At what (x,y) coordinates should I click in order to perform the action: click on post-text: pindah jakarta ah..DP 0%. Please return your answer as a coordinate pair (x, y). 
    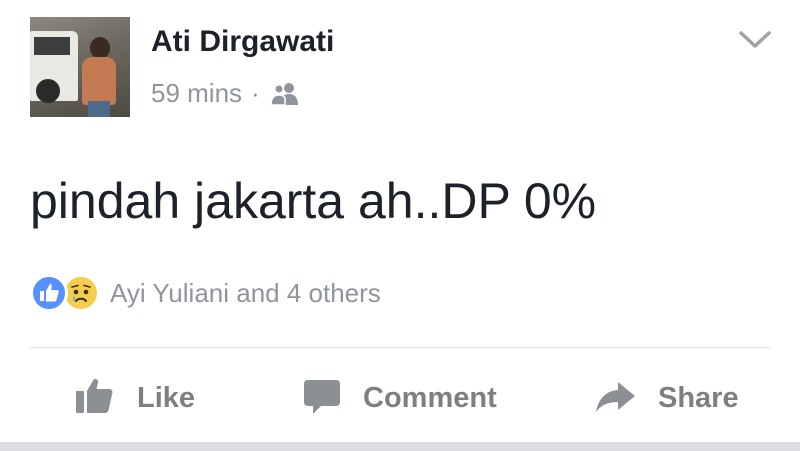
    Looking at the image, I should click on (313, 201).